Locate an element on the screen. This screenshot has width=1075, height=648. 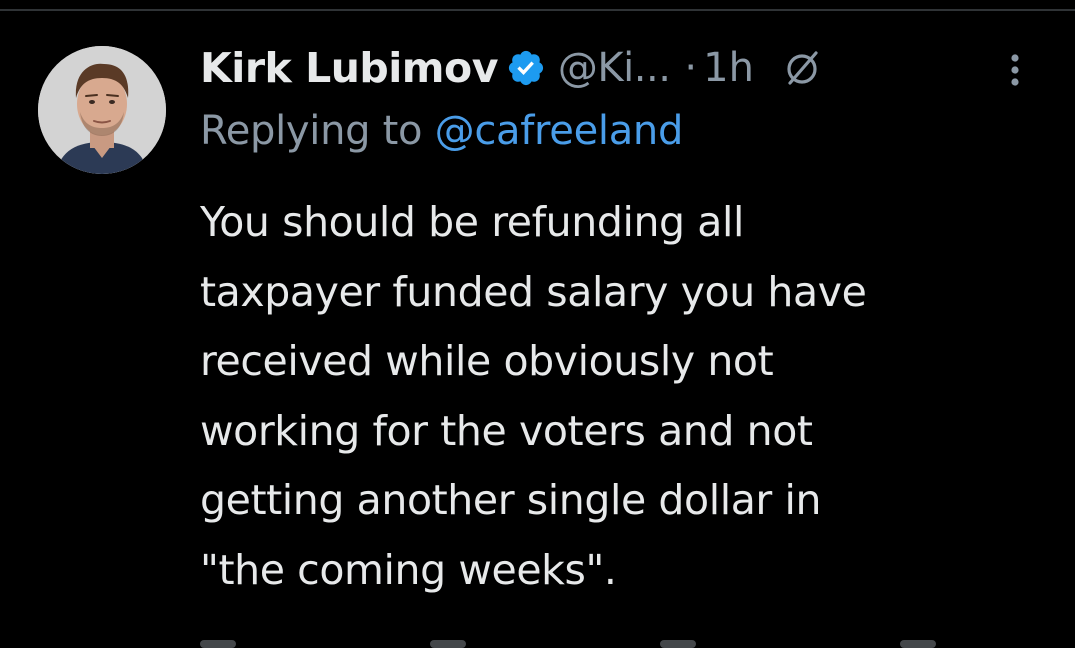
top-divider is located at coordinates (537, 10).